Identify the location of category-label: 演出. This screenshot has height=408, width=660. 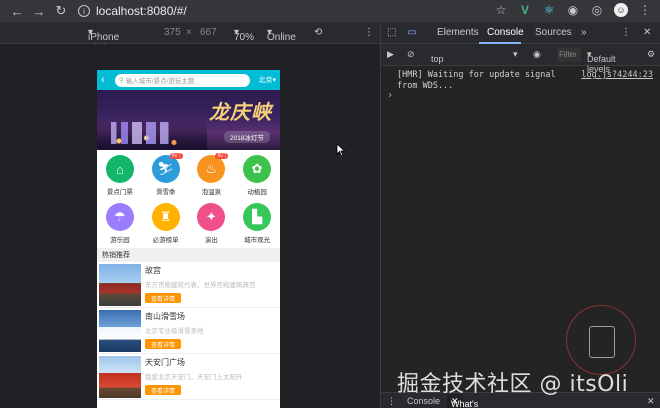
(211, 240).